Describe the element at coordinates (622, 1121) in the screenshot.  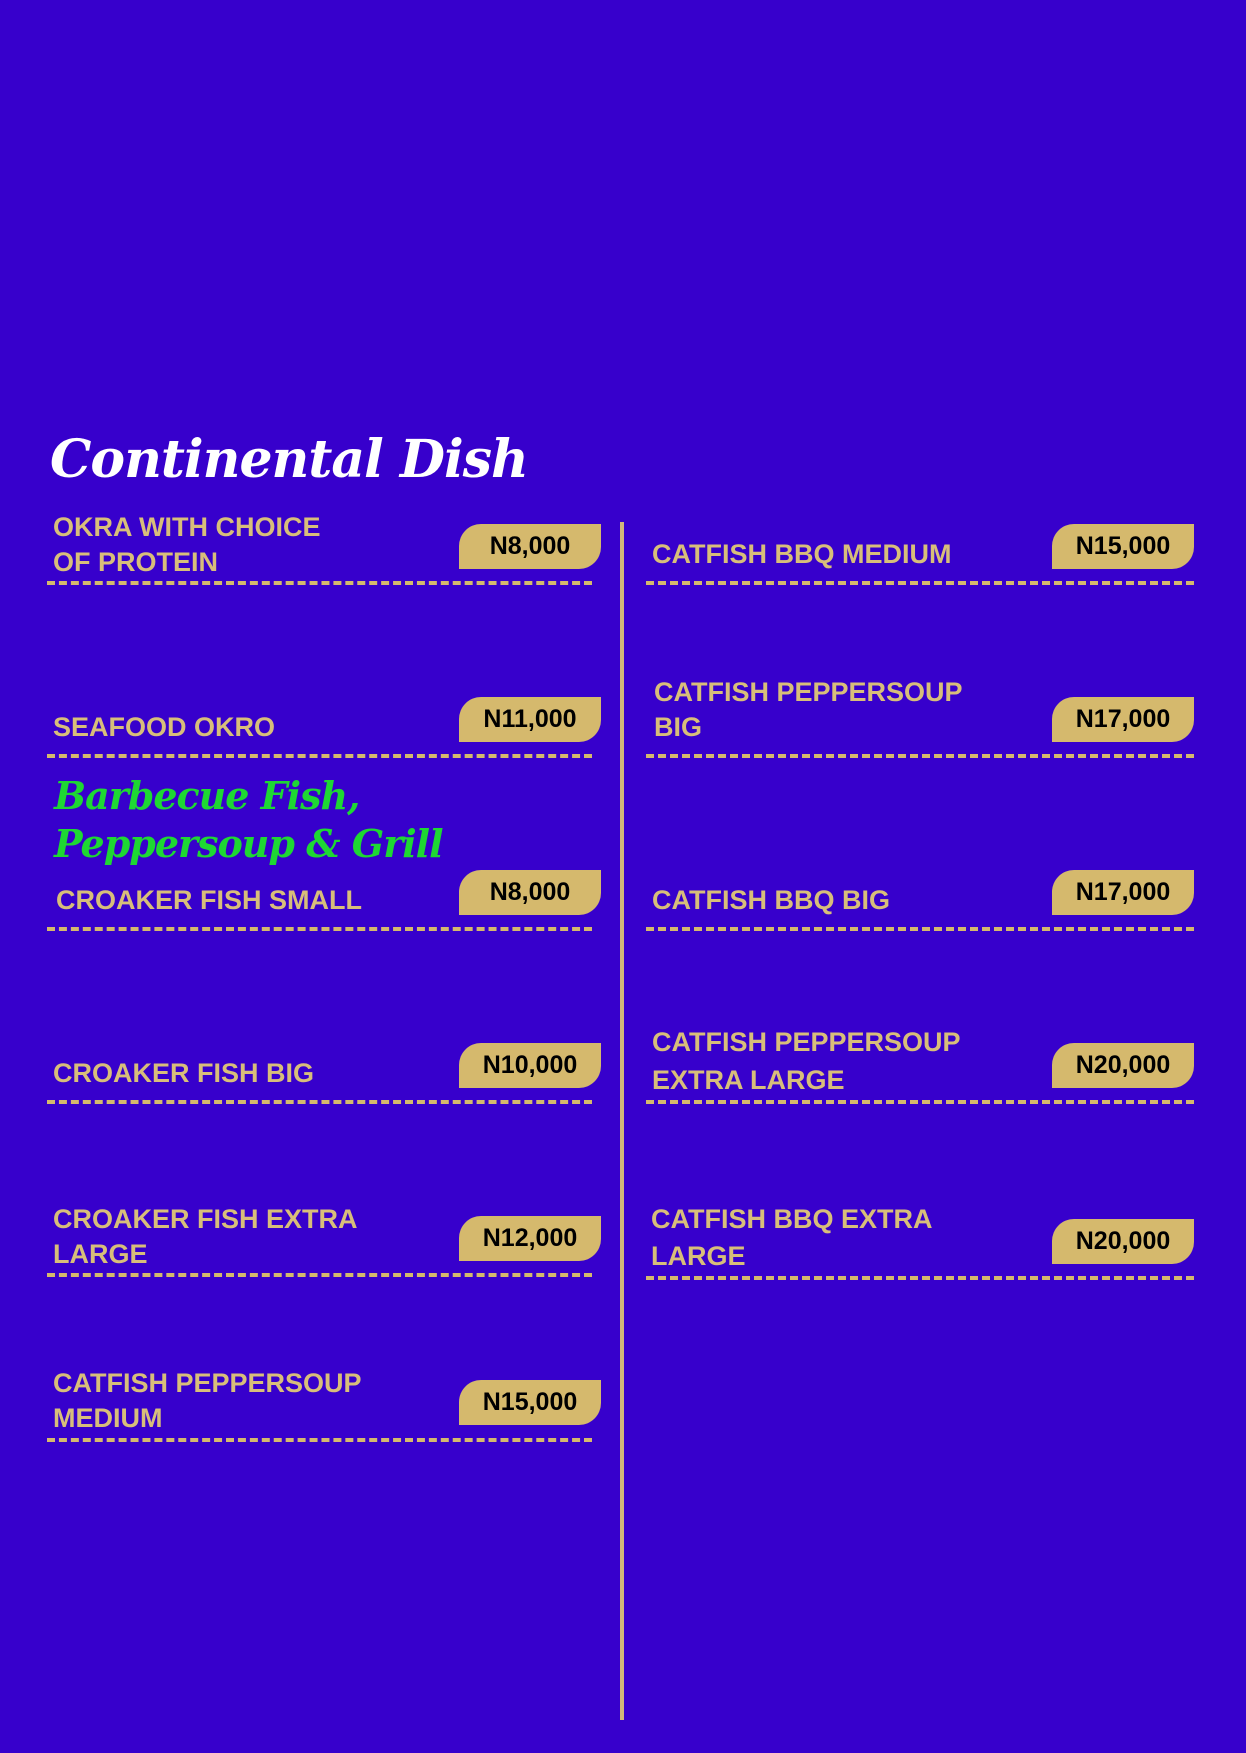
I see `column-divider` at that location.